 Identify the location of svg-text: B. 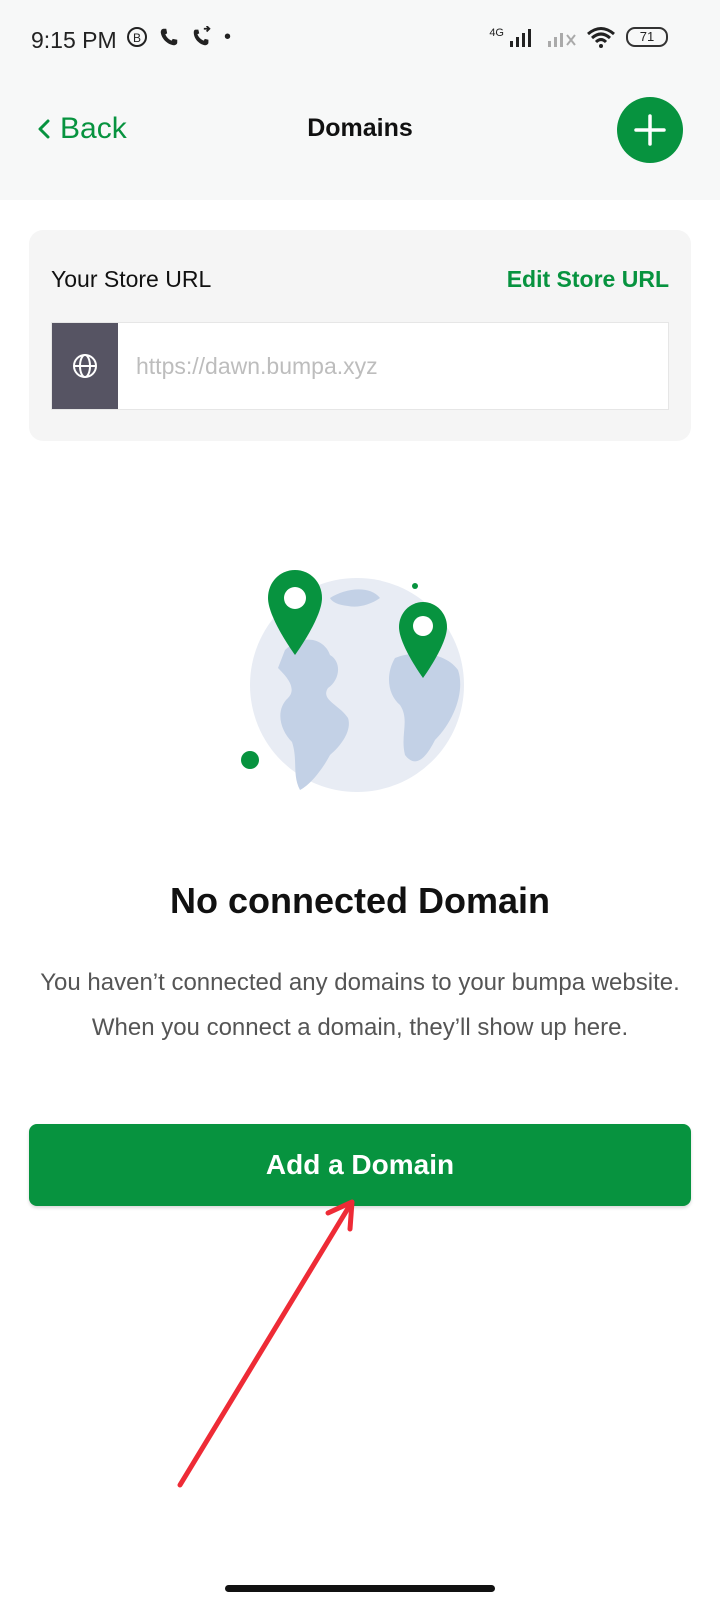
(137, 38).